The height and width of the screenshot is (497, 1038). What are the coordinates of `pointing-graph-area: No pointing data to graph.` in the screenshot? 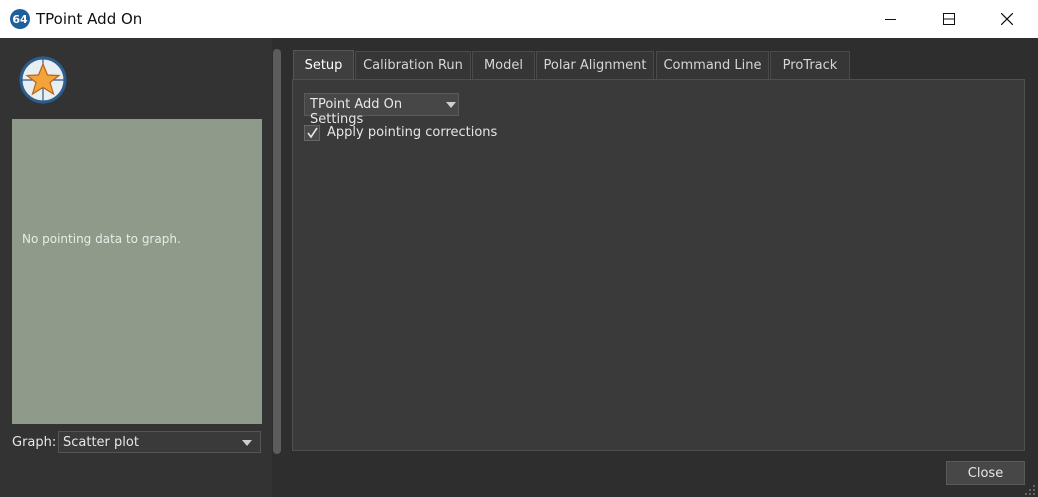 It's located at (137, 271).